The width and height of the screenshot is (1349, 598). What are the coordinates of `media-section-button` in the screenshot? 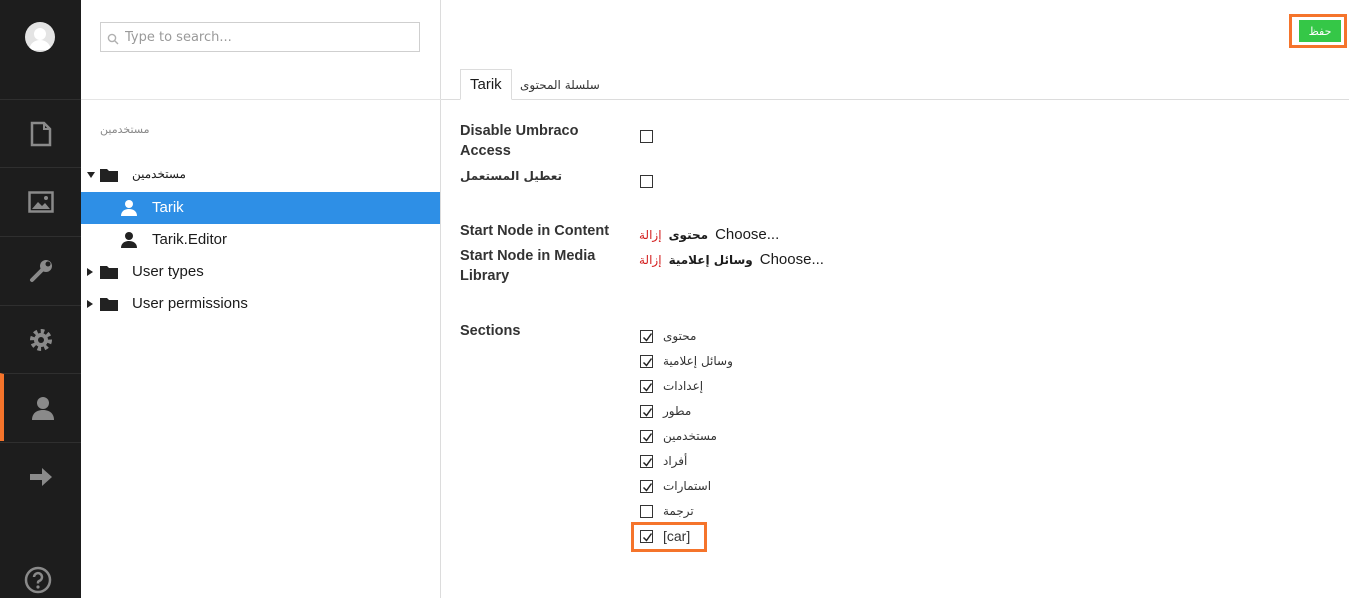 It's located at (40, 201).